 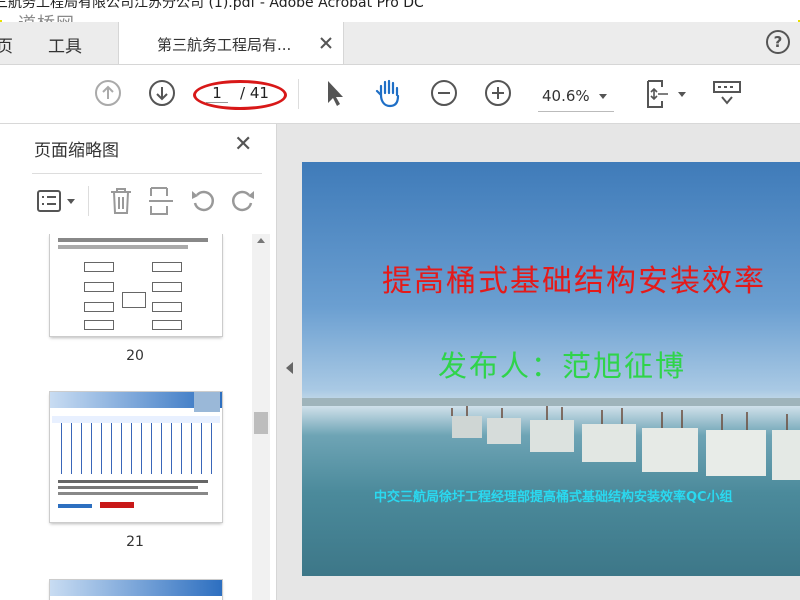 I want to click on thumbnail-gantt-header, so click(x=136, y=419).